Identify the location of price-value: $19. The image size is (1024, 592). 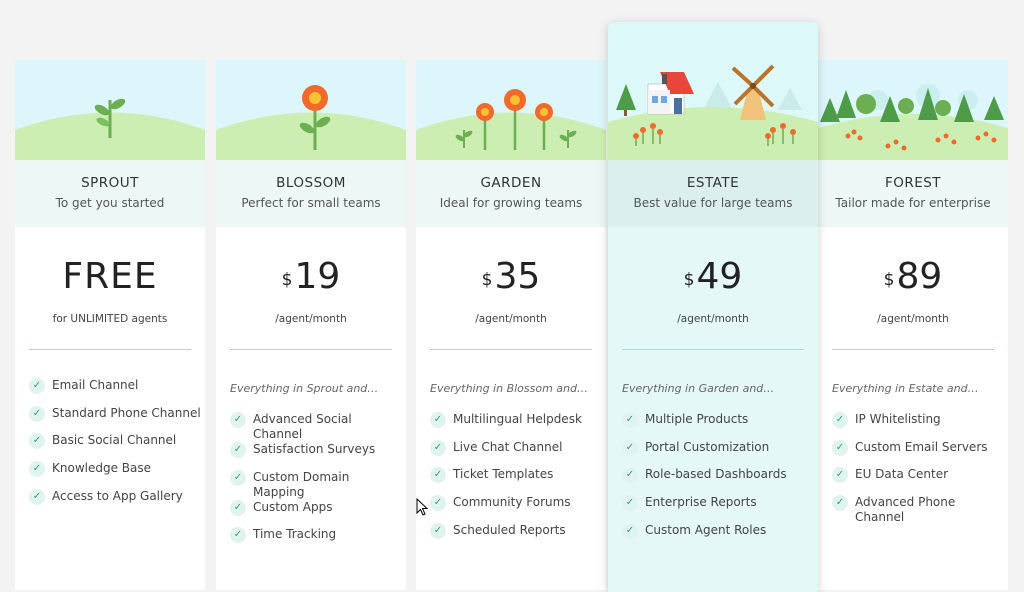
(311, 277).